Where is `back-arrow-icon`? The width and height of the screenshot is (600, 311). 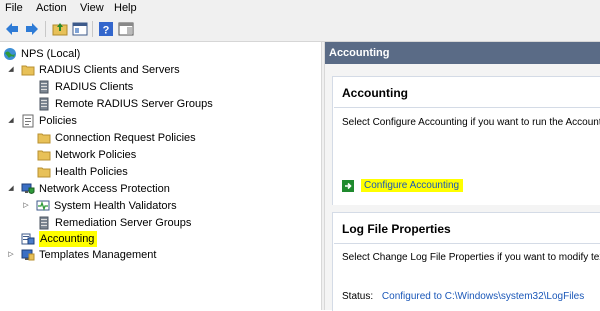
back-arrow-icon is located at coordinates (12, 29).